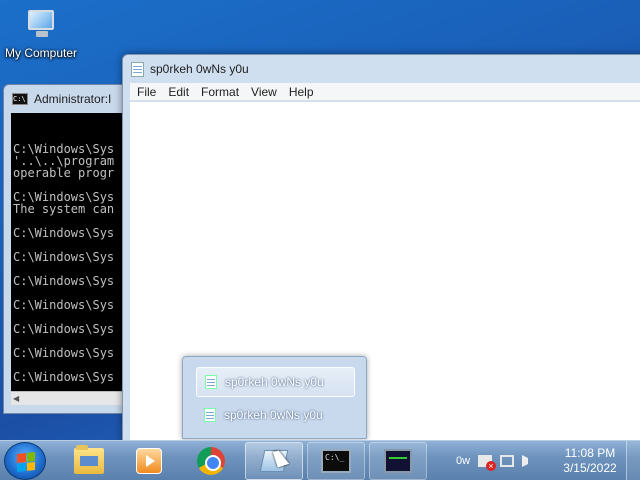 The width and height of the screenshot is (640, 480). I want to click on folder-icon, so click(89, 459).